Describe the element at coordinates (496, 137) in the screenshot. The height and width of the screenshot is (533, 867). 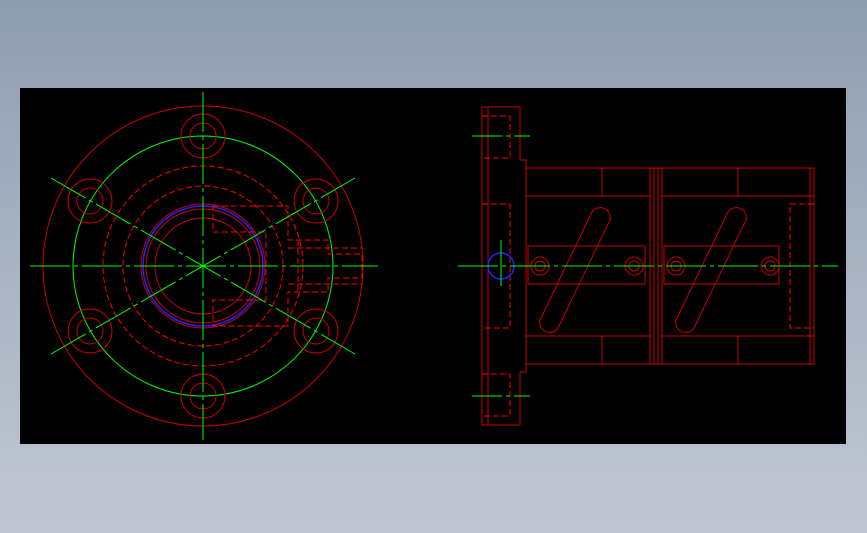
I see `flange-hidden-bolt-top` at that location.